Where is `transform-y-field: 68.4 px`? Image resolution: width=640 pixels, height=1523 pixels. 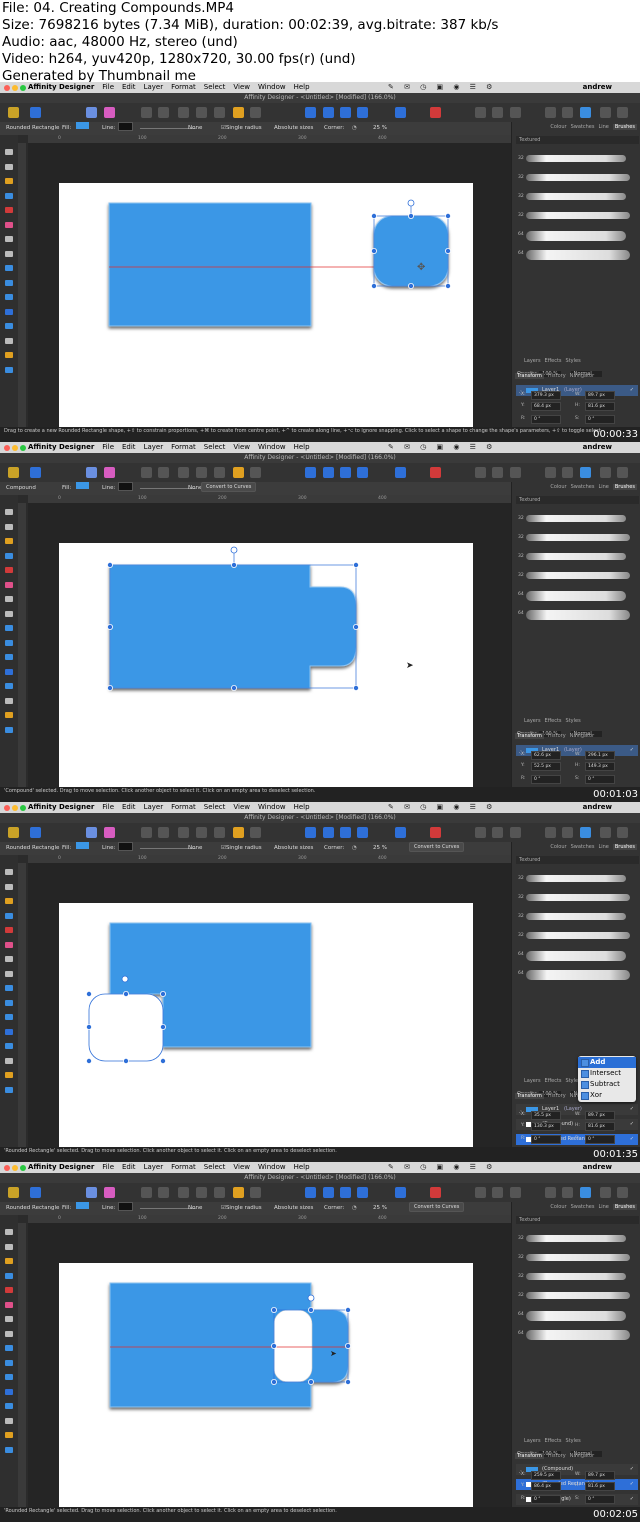 transform-y-field: 68.4 px is located at coordinates (546, 406).